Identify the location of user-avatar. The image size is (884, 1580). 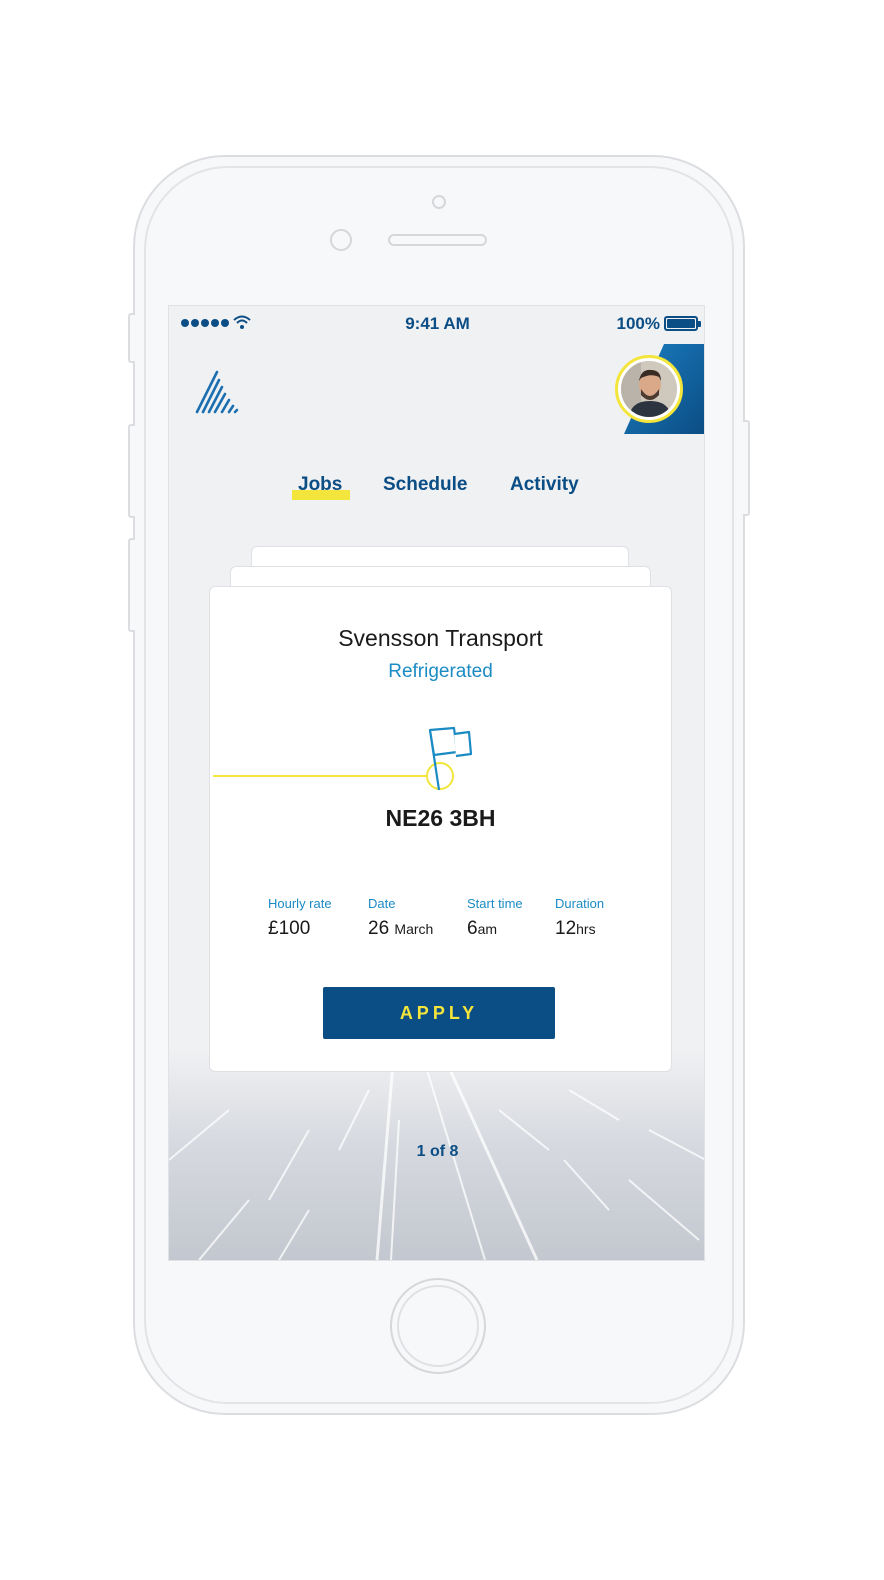
(649, 389).